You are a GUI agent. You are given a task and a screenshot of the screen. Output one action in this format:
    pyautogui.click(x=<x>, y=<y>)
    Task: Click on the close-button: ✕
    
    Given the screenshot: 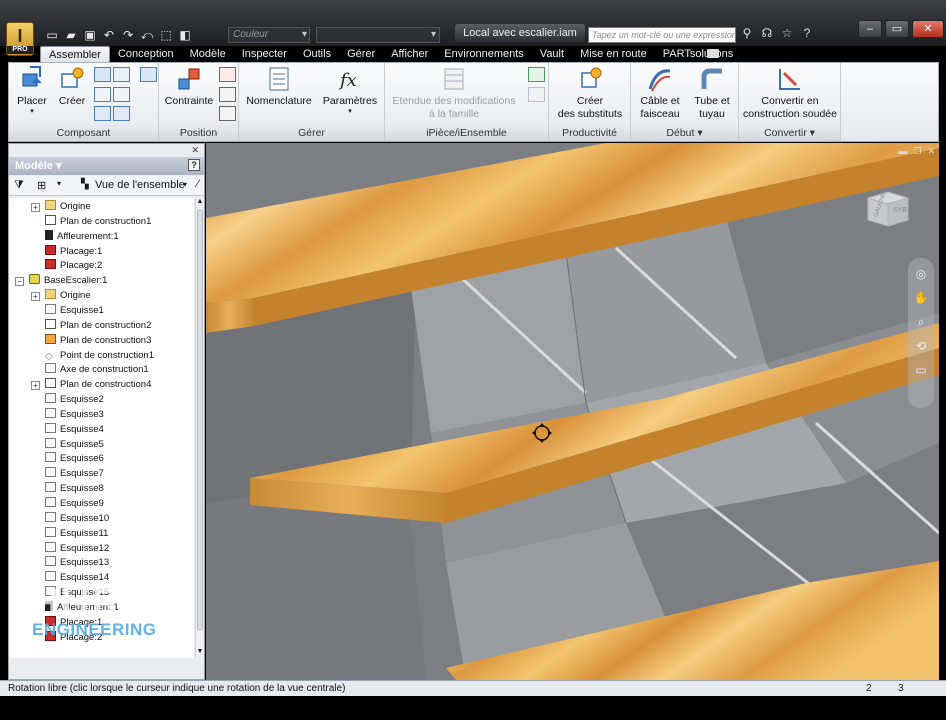 What is the action you would take?
    pyautogui.click(x=928, y=29)
    